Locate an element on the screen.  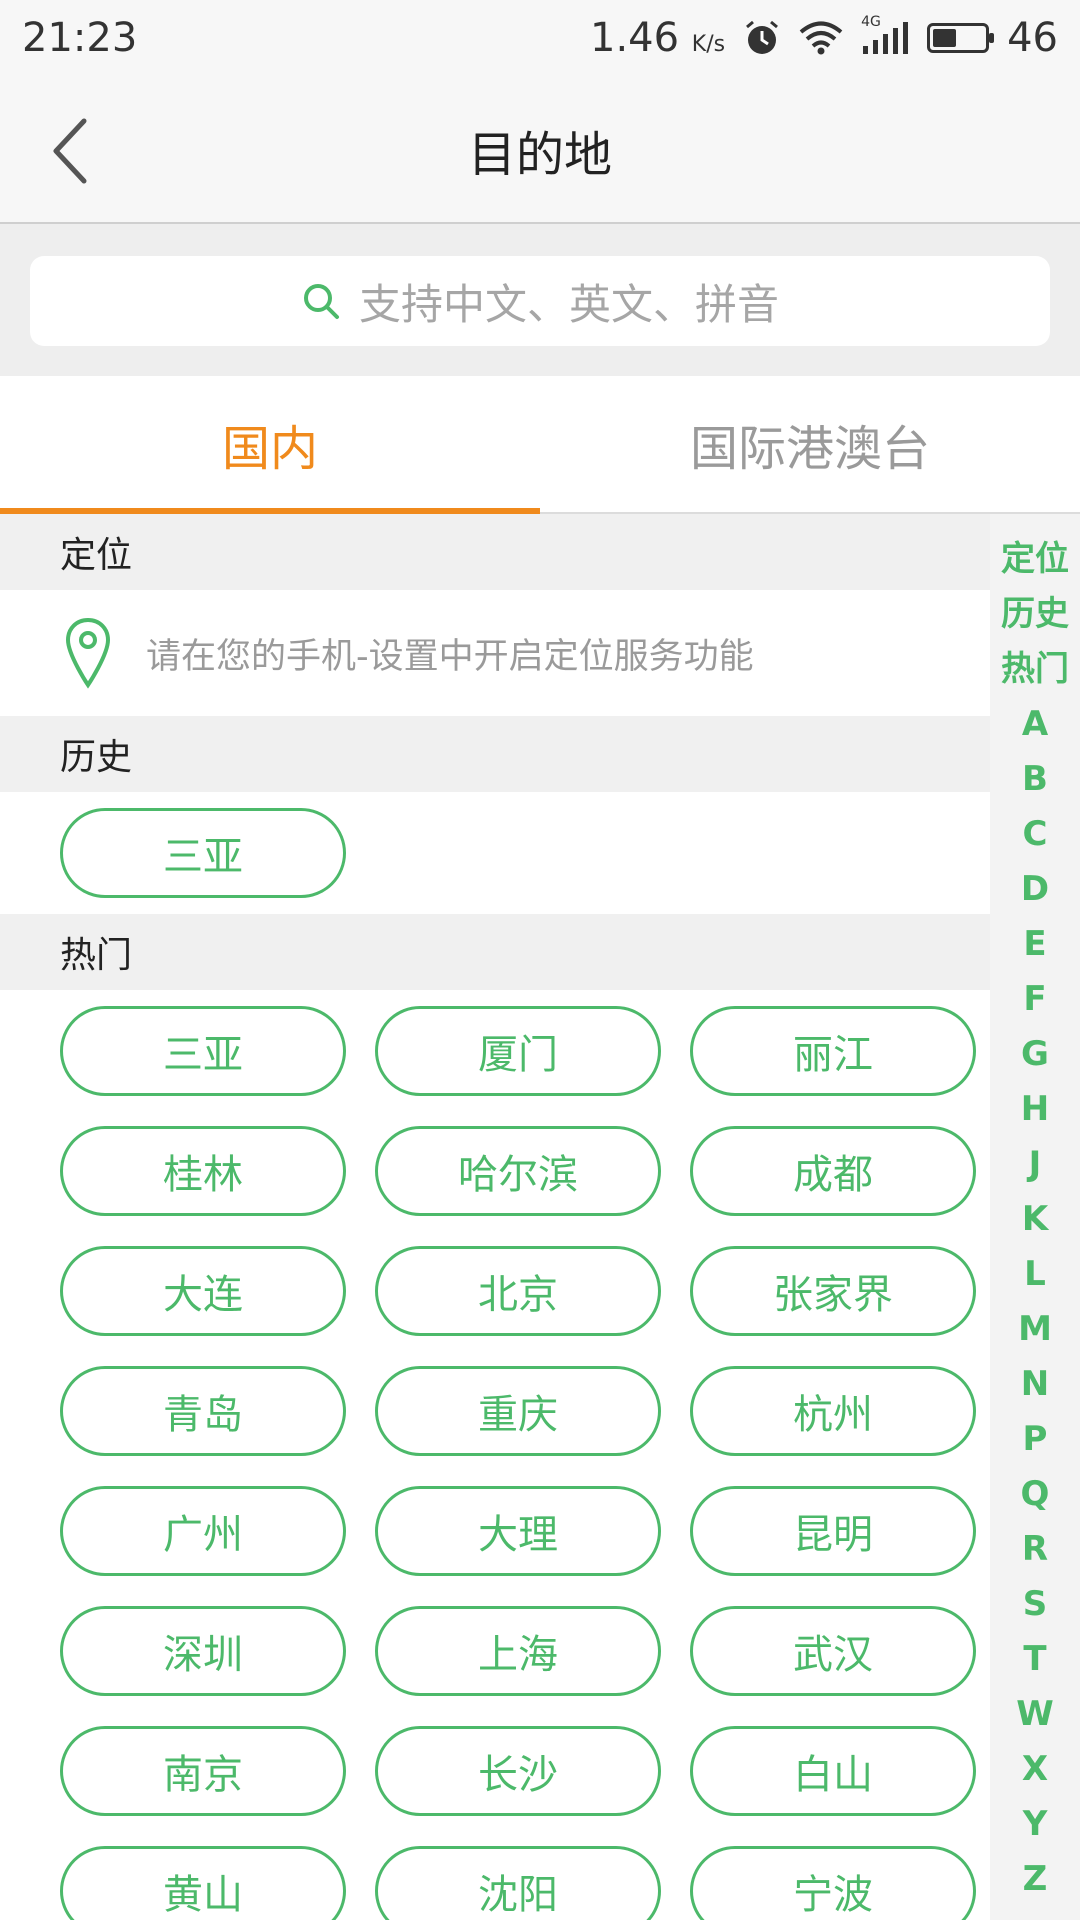
hot-city-chip: 哈尔滨 is located at coordinates (518, 1171).